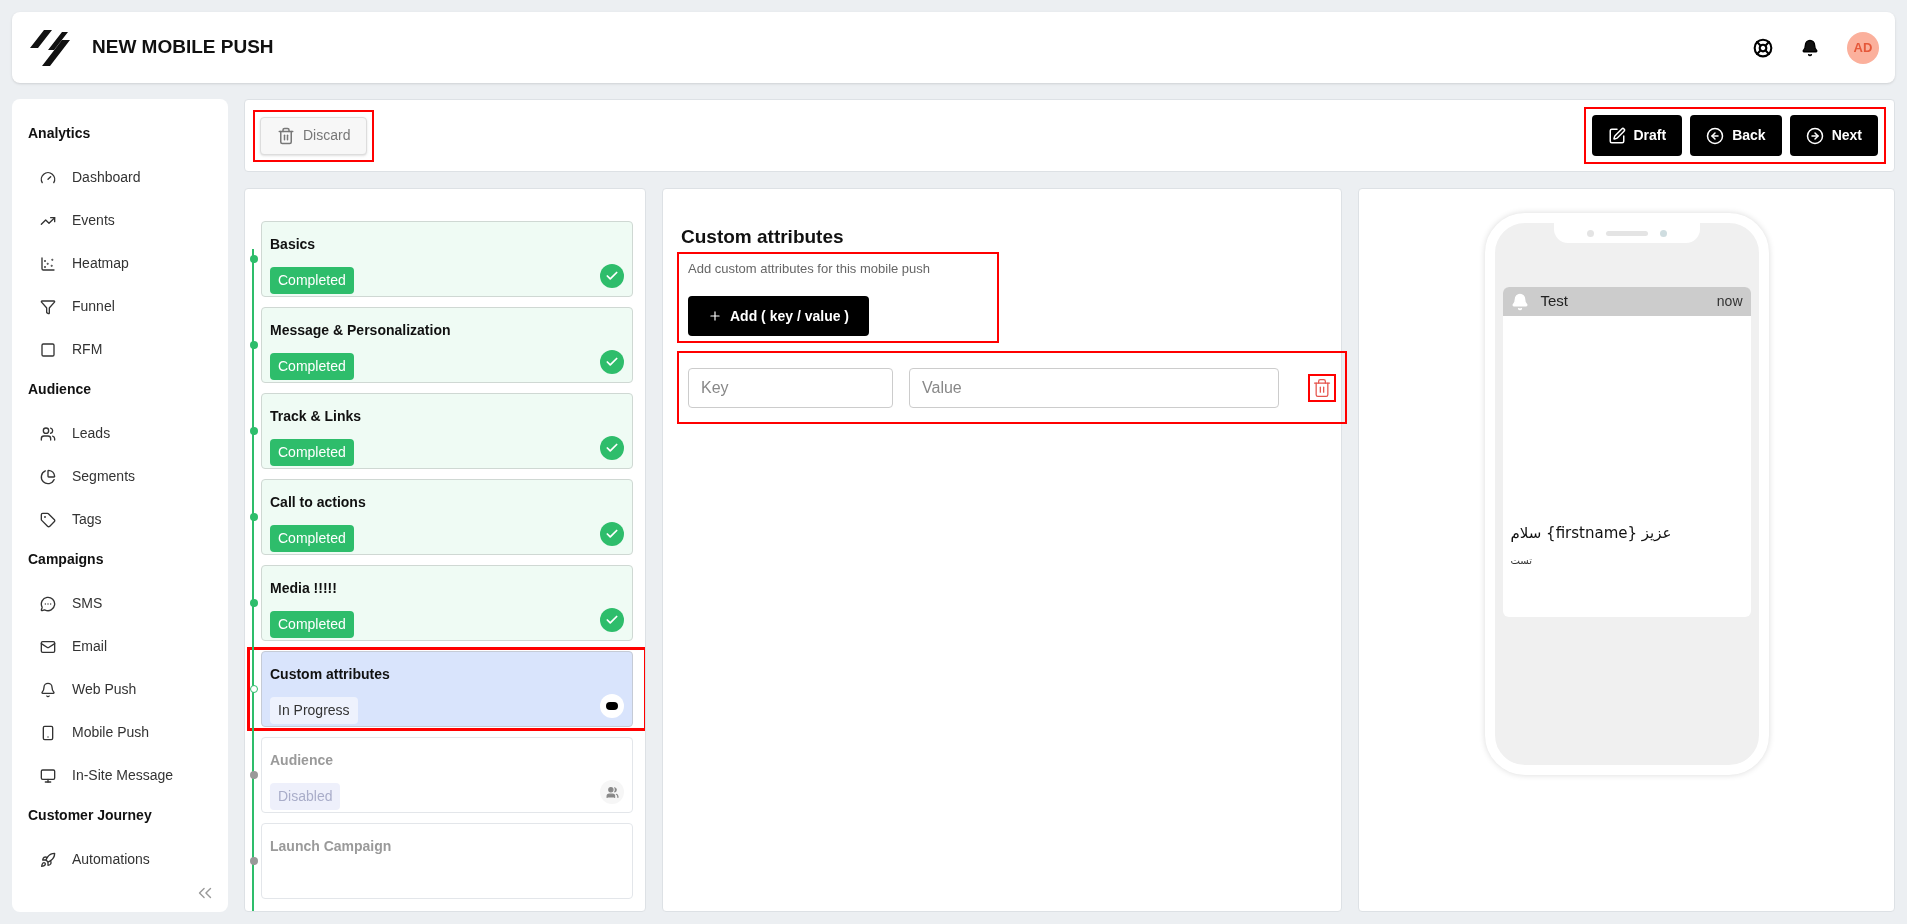 This screenshot has height=924, width=1907. What do you see at coordinates (1729, 301) in the screenshot?
I see `notification-time: now` at bounding box center [1729, 301].